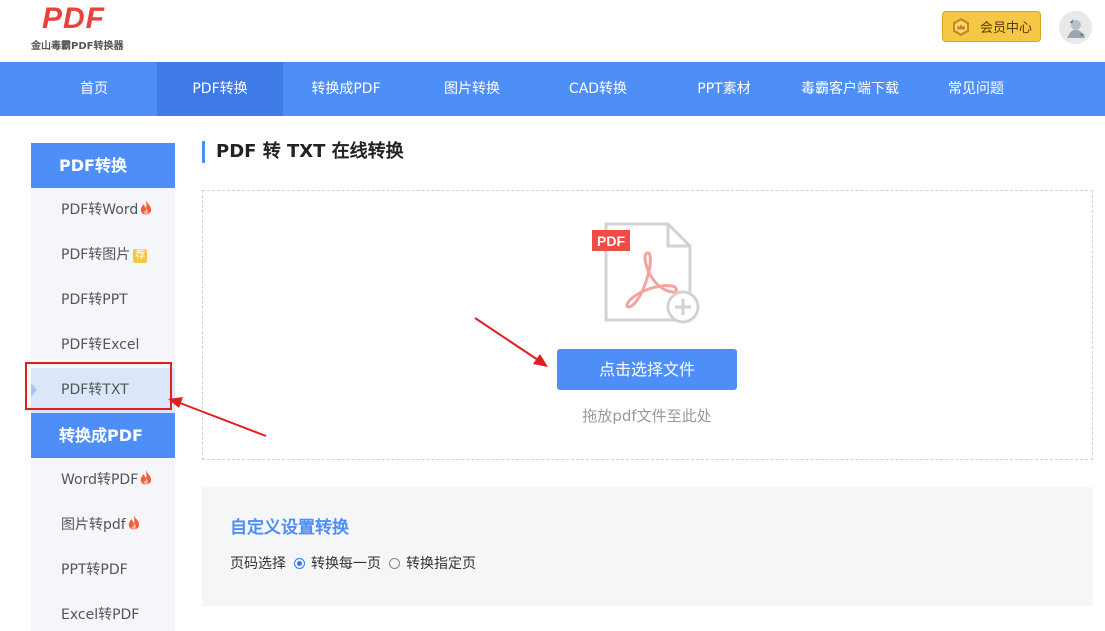  Describe the element at coordinates (1006, 28) in the screenshot. I see `vip-center-label: 会员中心` at that location.